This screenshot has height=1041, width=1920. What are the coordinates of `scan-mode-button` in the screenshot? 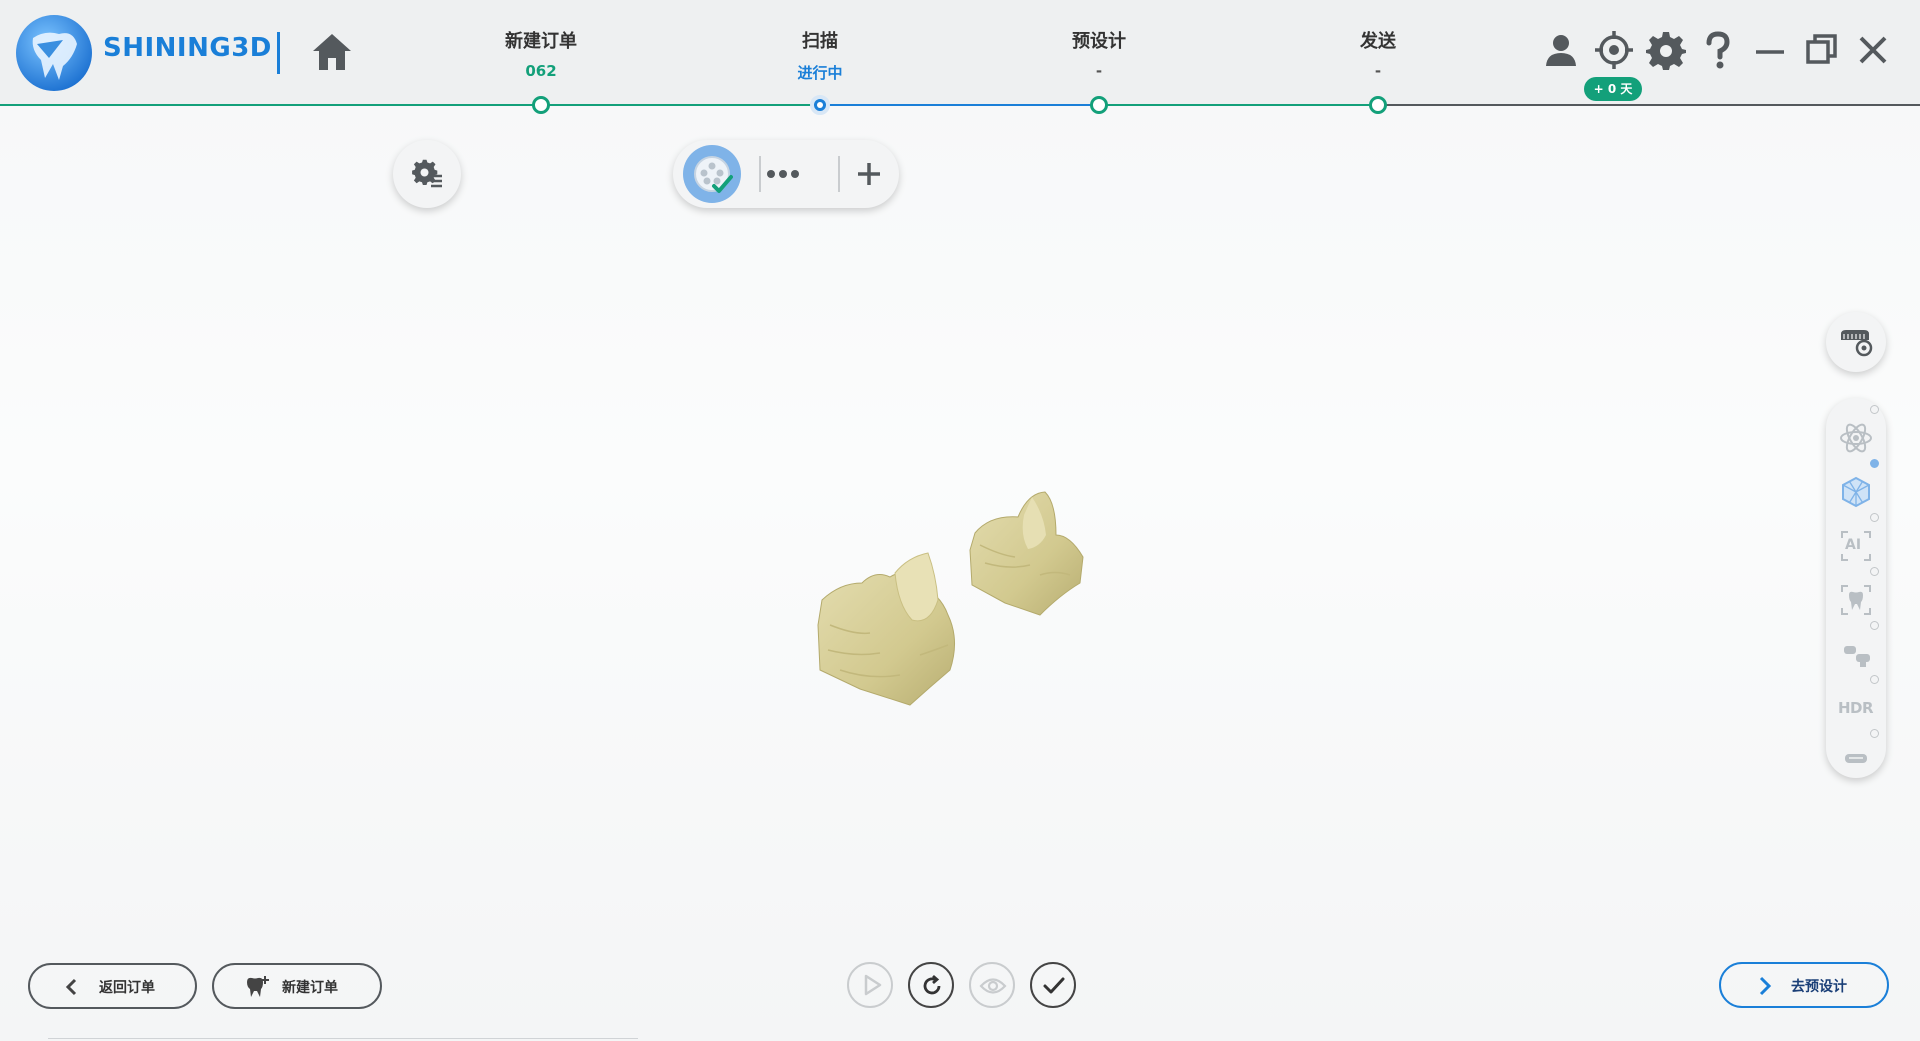 It's located at (712, 174).